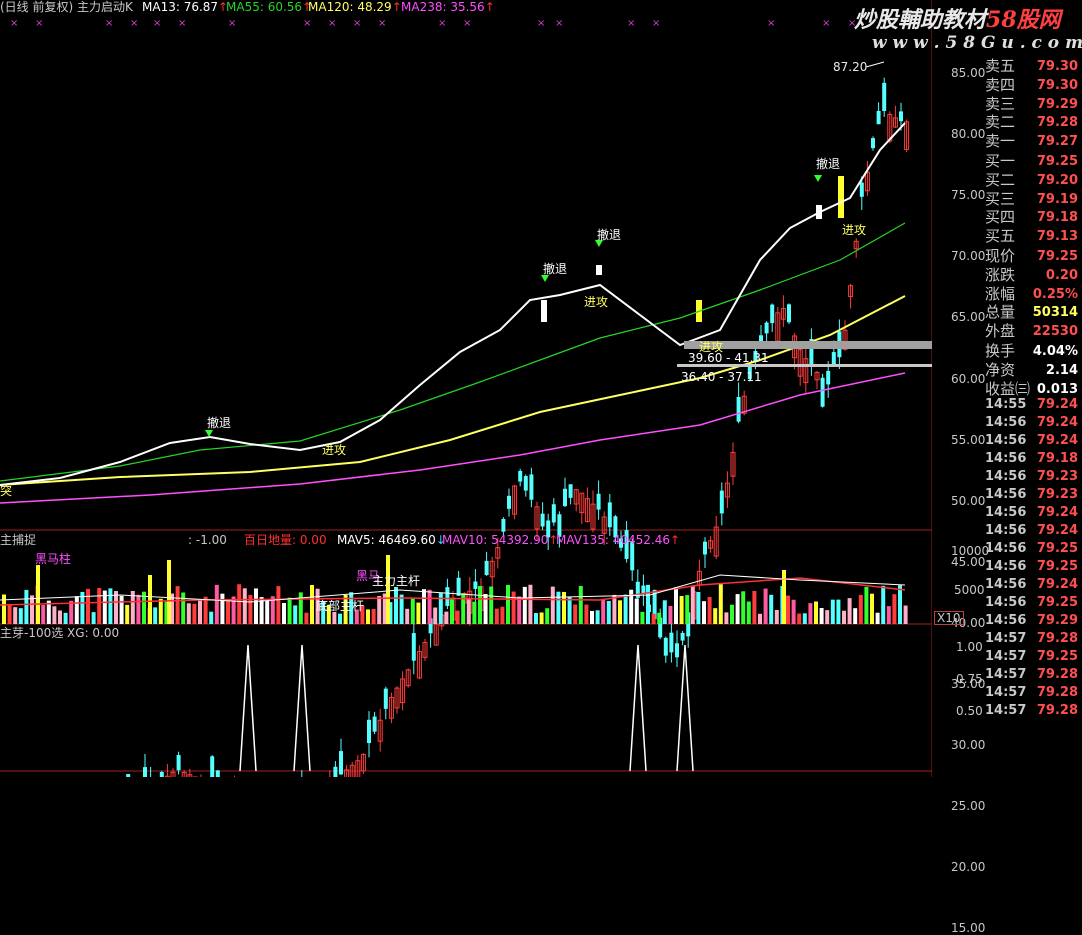 The width and height of the screenshot is (1082, 935). What do you see at coordinates (185, 7) in the screenshot?
I see `ma13-label: MA13: 76.87↑` at bounding box center [185, 7].